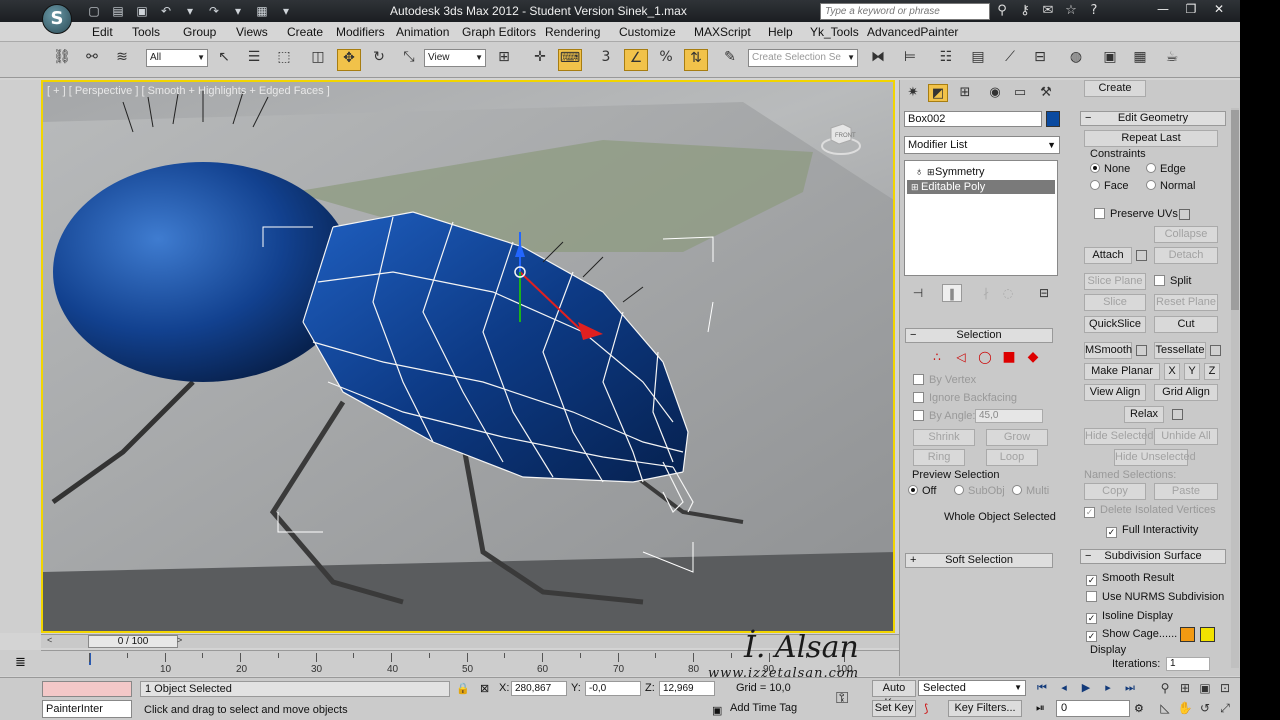 This screenshot has height=720, width=1280. I want to click on hierarchy-tab-icon: ⊞, so click(965, 93).